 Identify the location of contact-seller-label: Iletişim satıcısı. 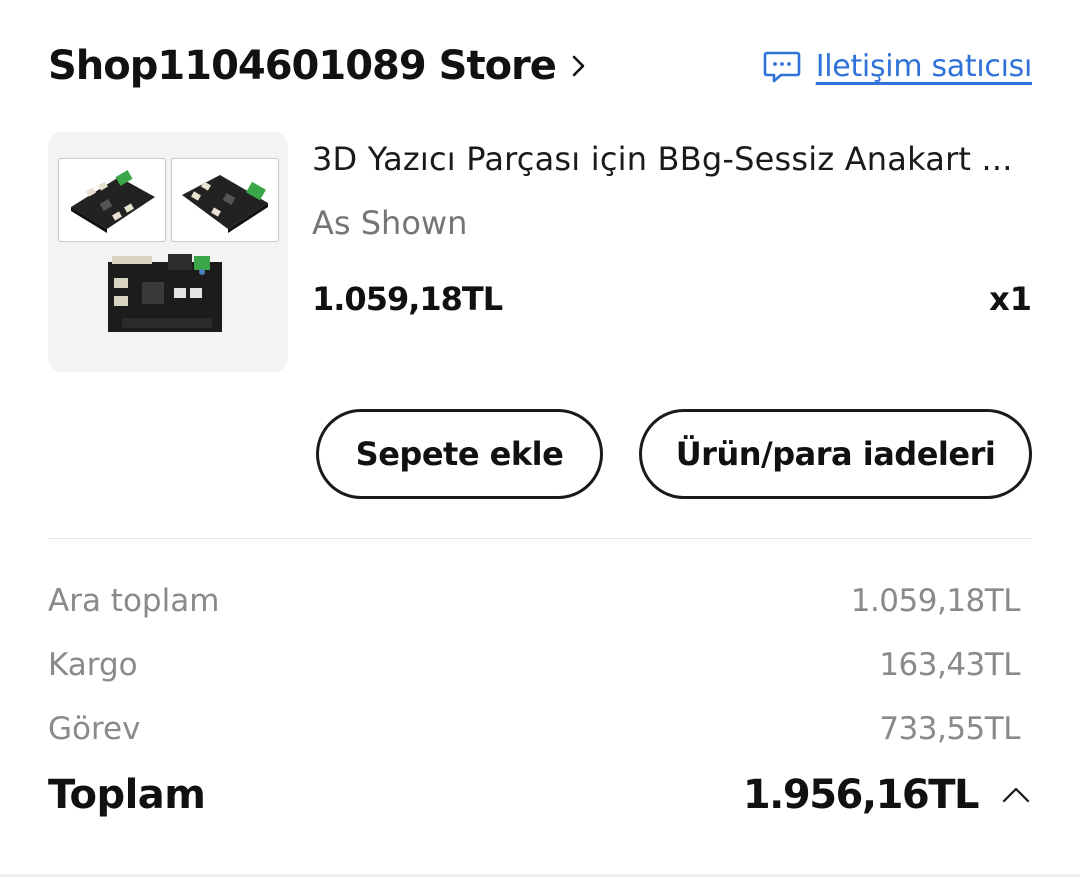
(924, 66).